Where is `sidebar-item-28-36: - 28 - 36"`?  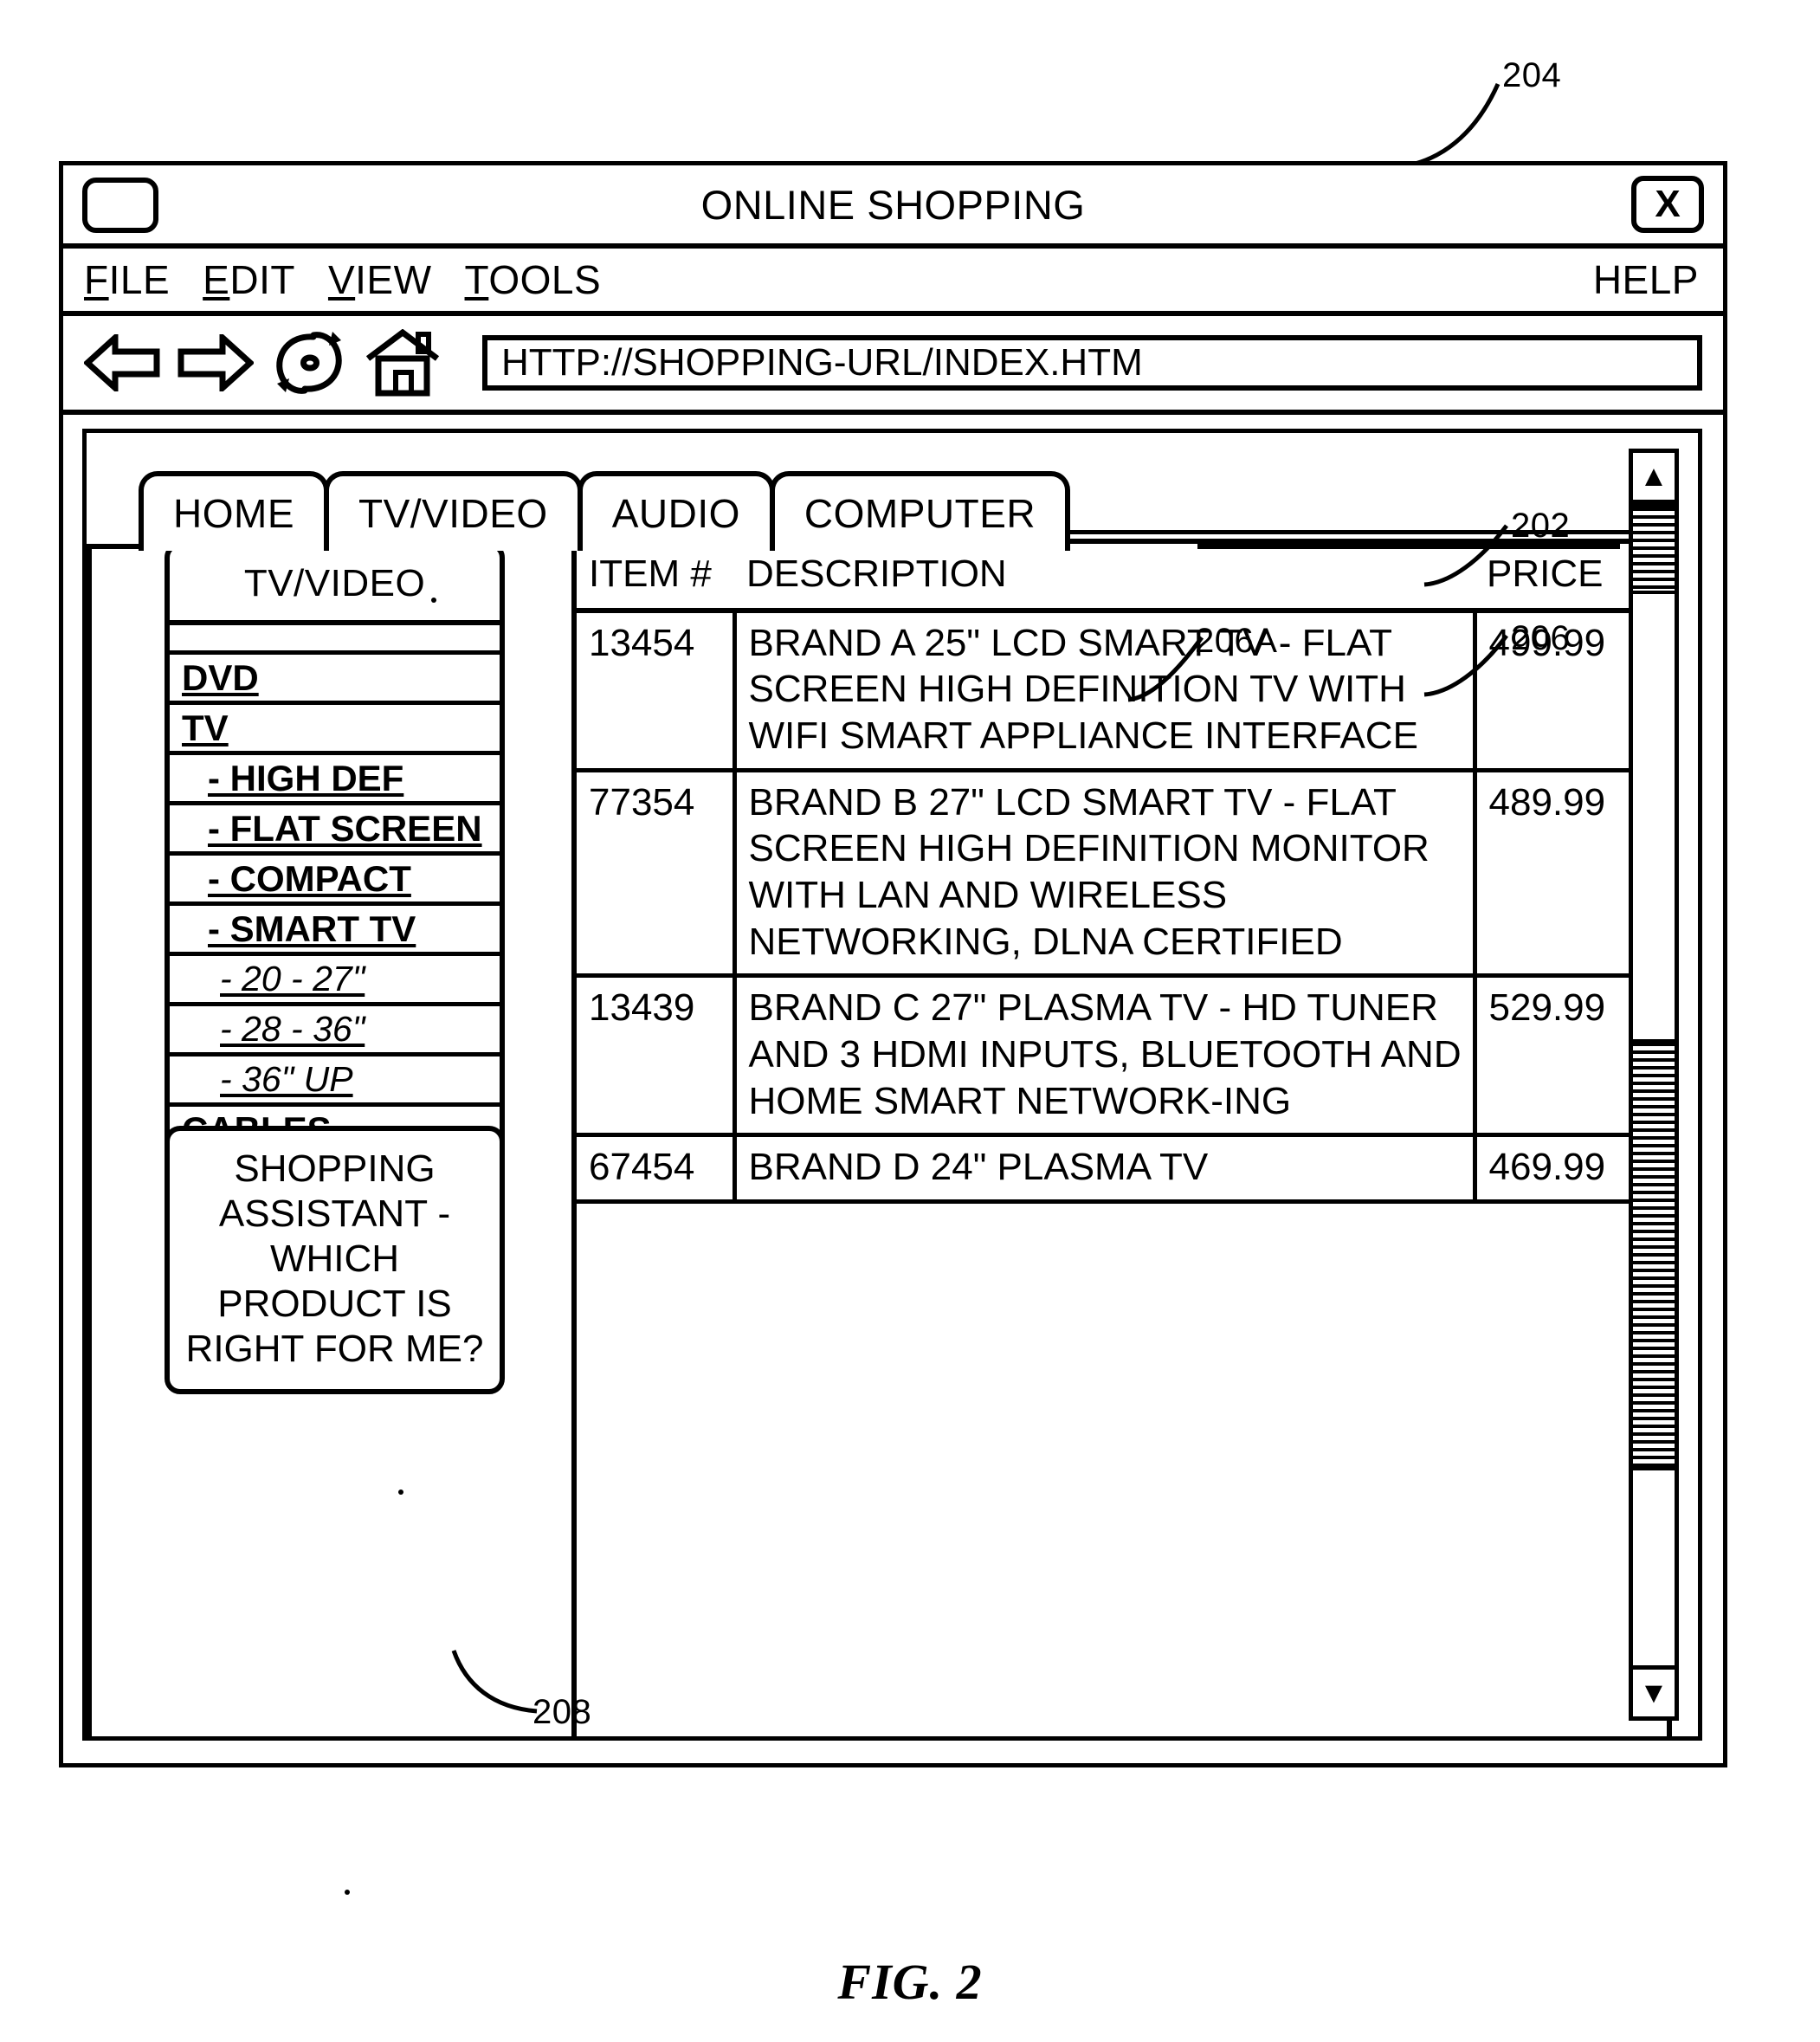
sidebar-item-28-36: - 28 - 36" is located at coordinates (335, 1031).